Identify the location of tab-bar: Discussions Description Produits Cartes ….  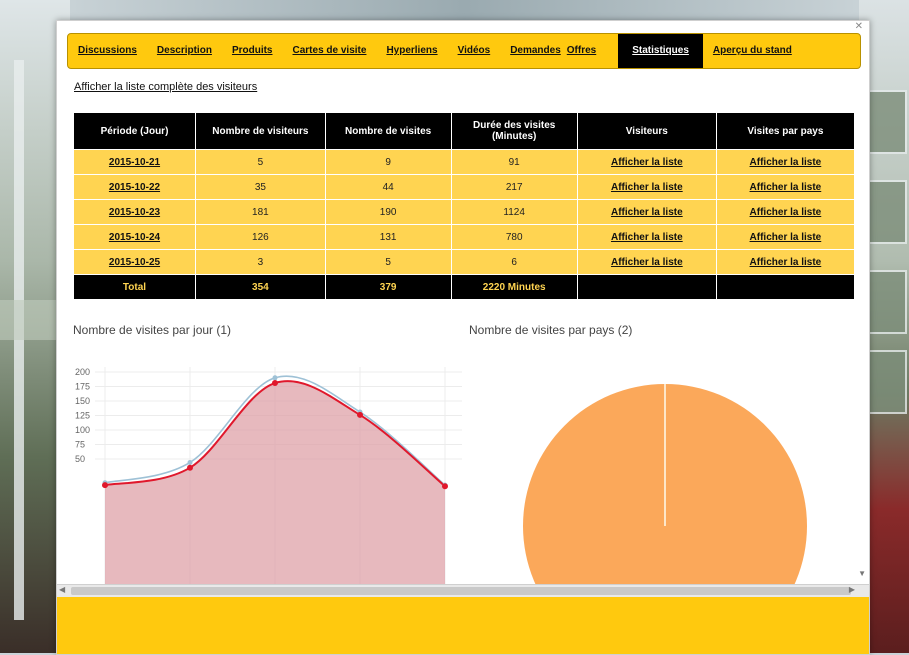
(464, 51).